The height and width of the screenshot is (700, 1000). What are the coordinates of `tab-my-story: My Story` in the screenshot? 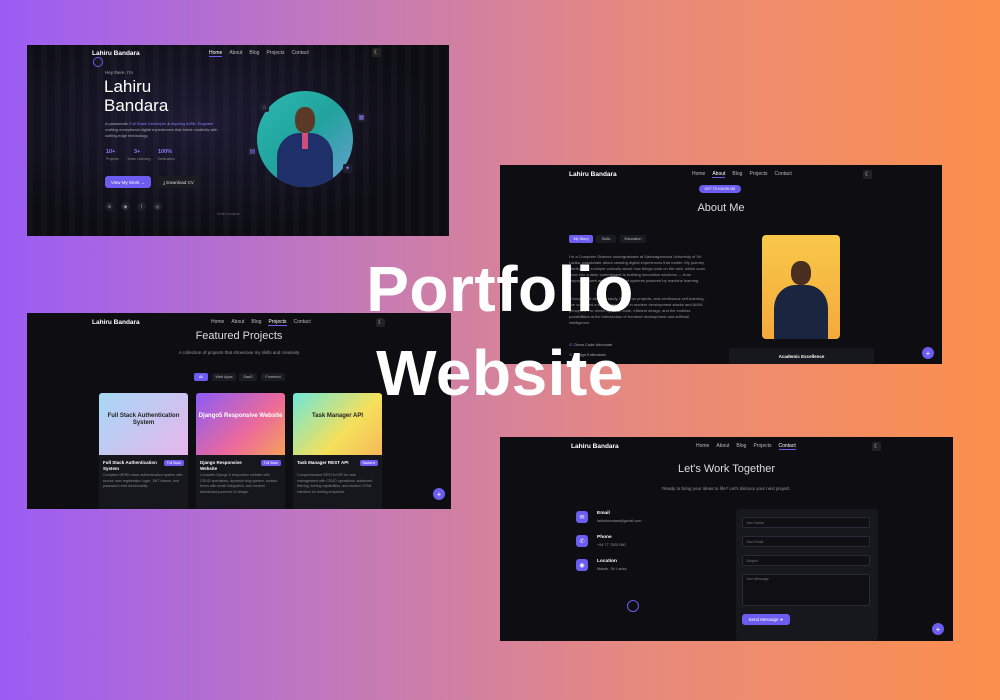 It's located at (581, 239).